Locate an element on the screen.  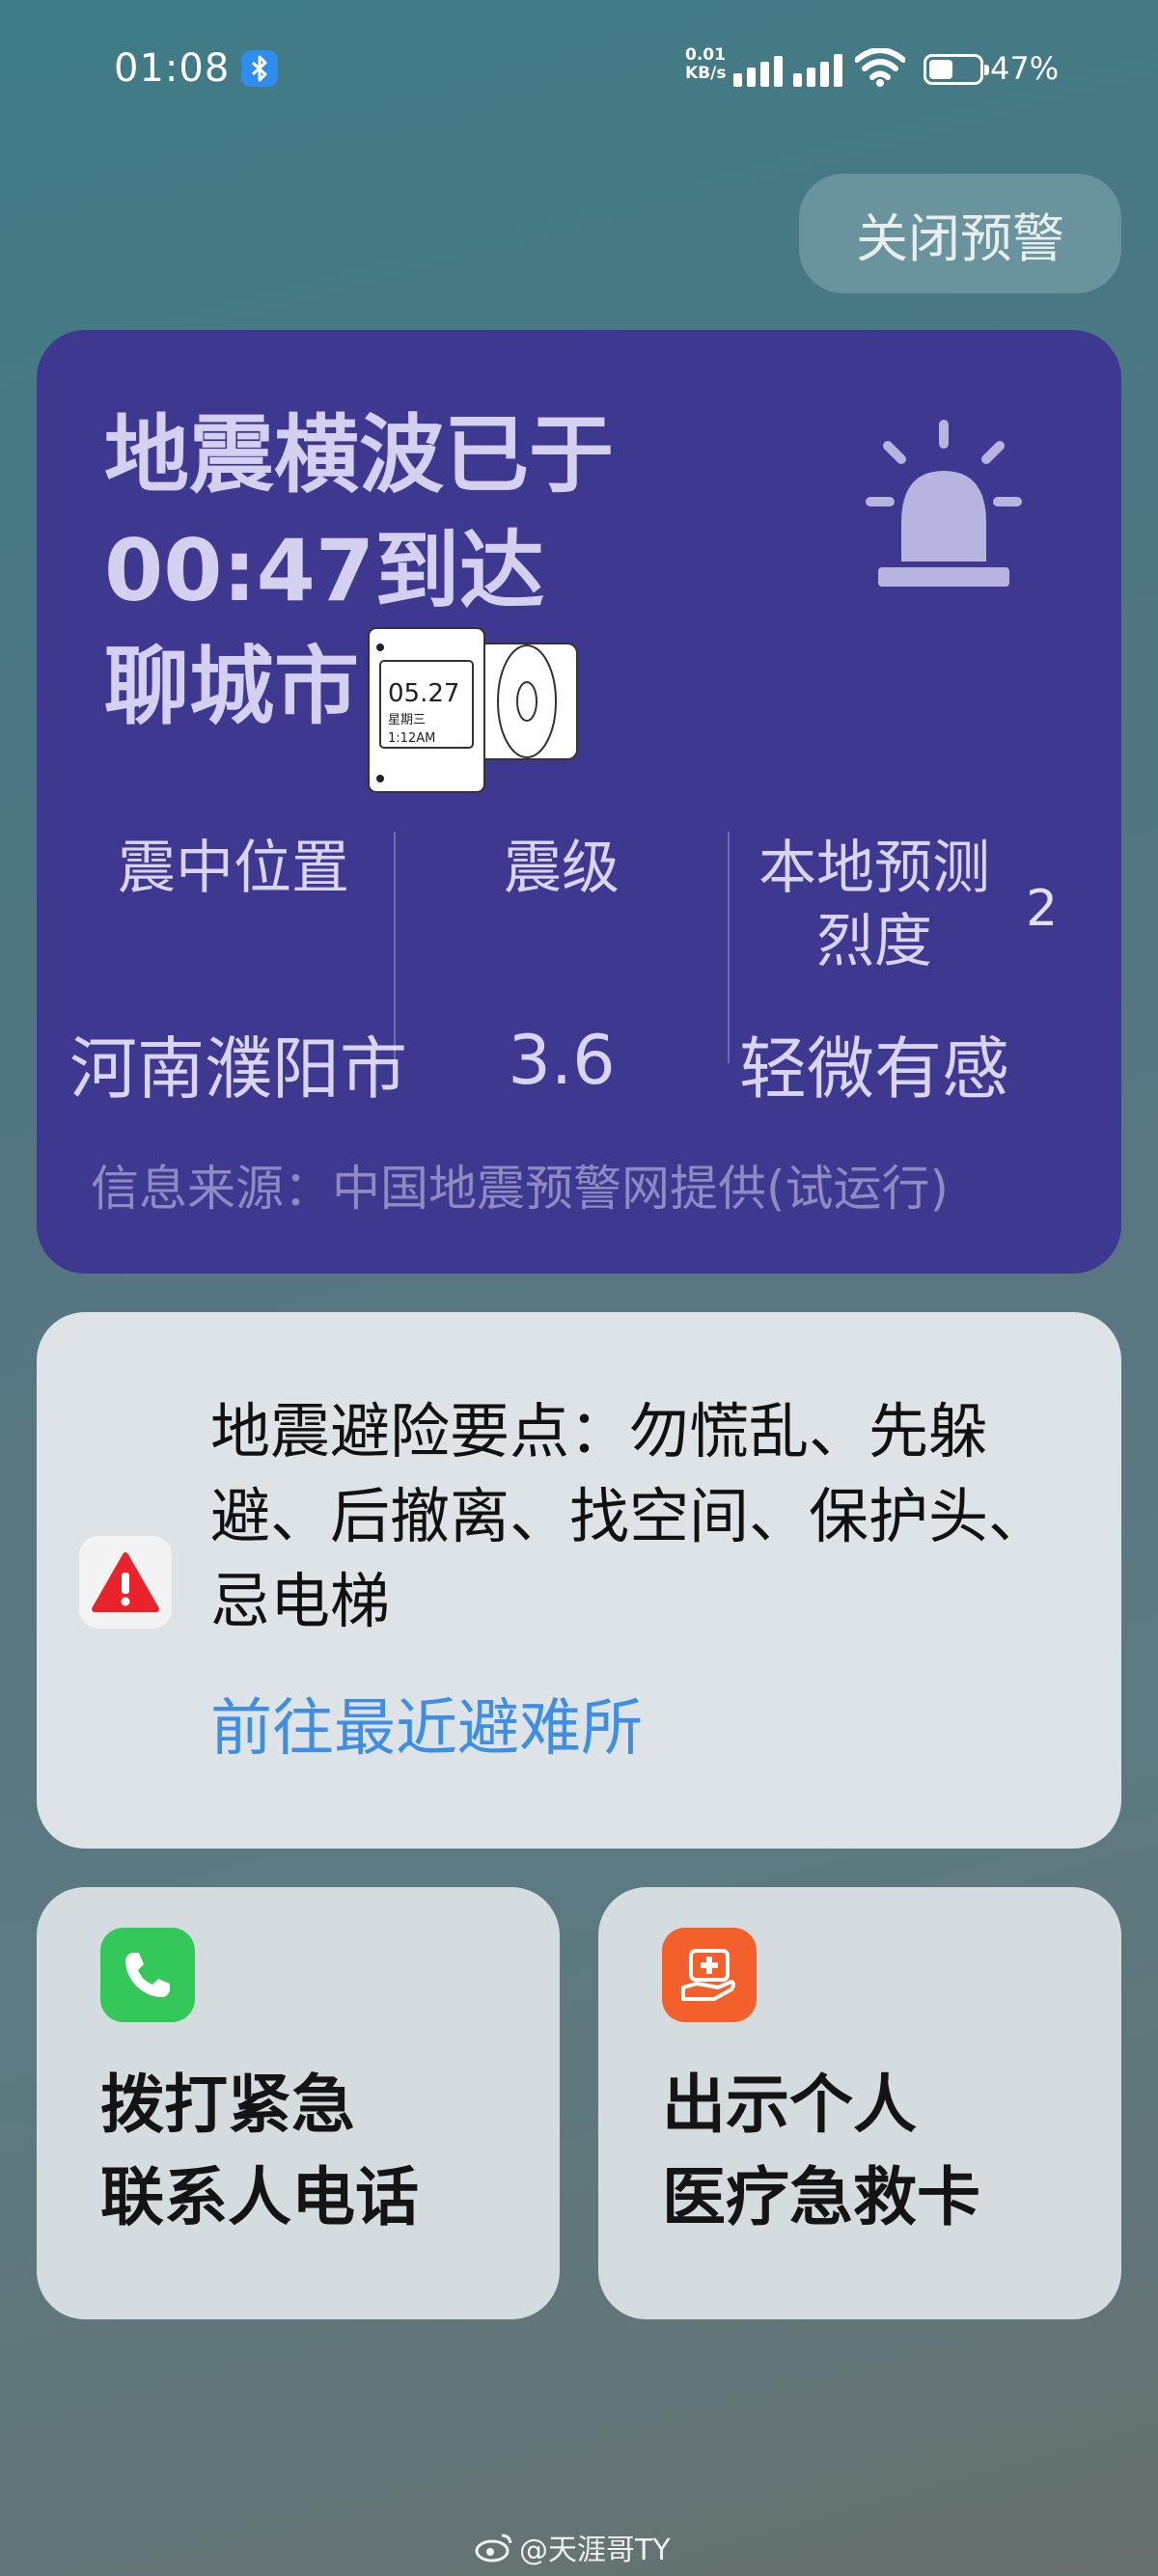
calendar-sticker: 05.27 星期三 1:12AM is located at coordinates (473, 710).